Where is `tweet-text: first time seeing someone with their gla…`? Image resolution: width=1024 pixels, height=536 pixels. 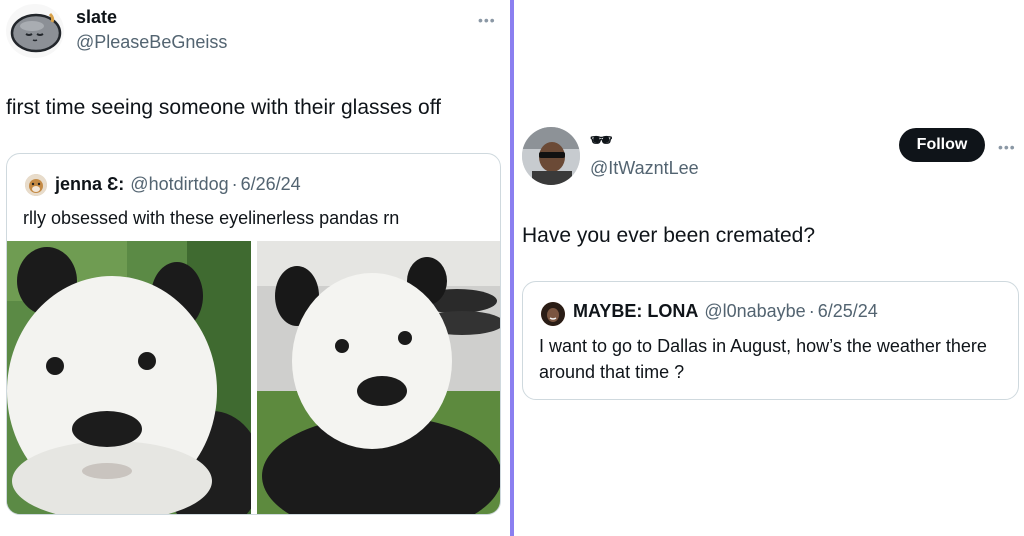
tweet-text: first time seeing someone with their gla… is located at coordinates (223, 107).